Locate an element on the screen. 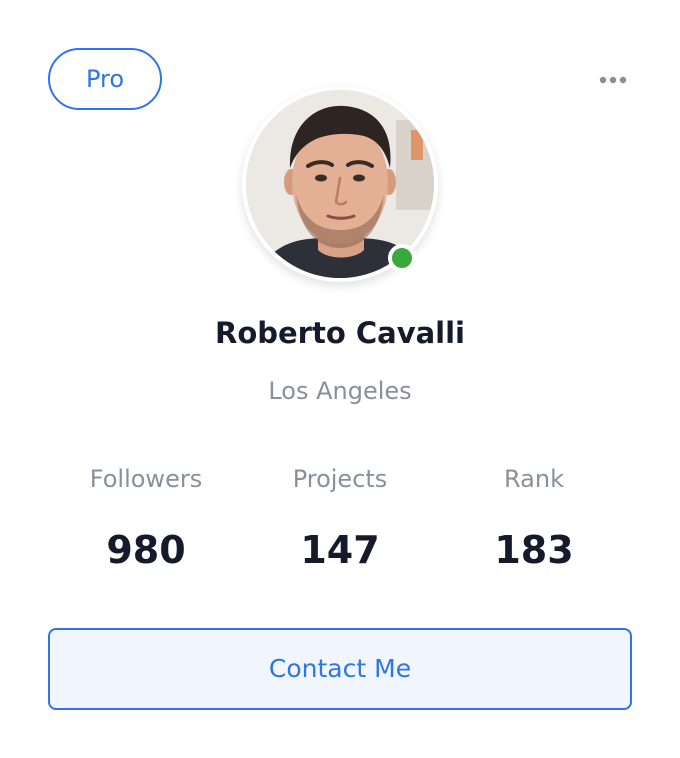  more-options-button is located at coordinates (613, 80).